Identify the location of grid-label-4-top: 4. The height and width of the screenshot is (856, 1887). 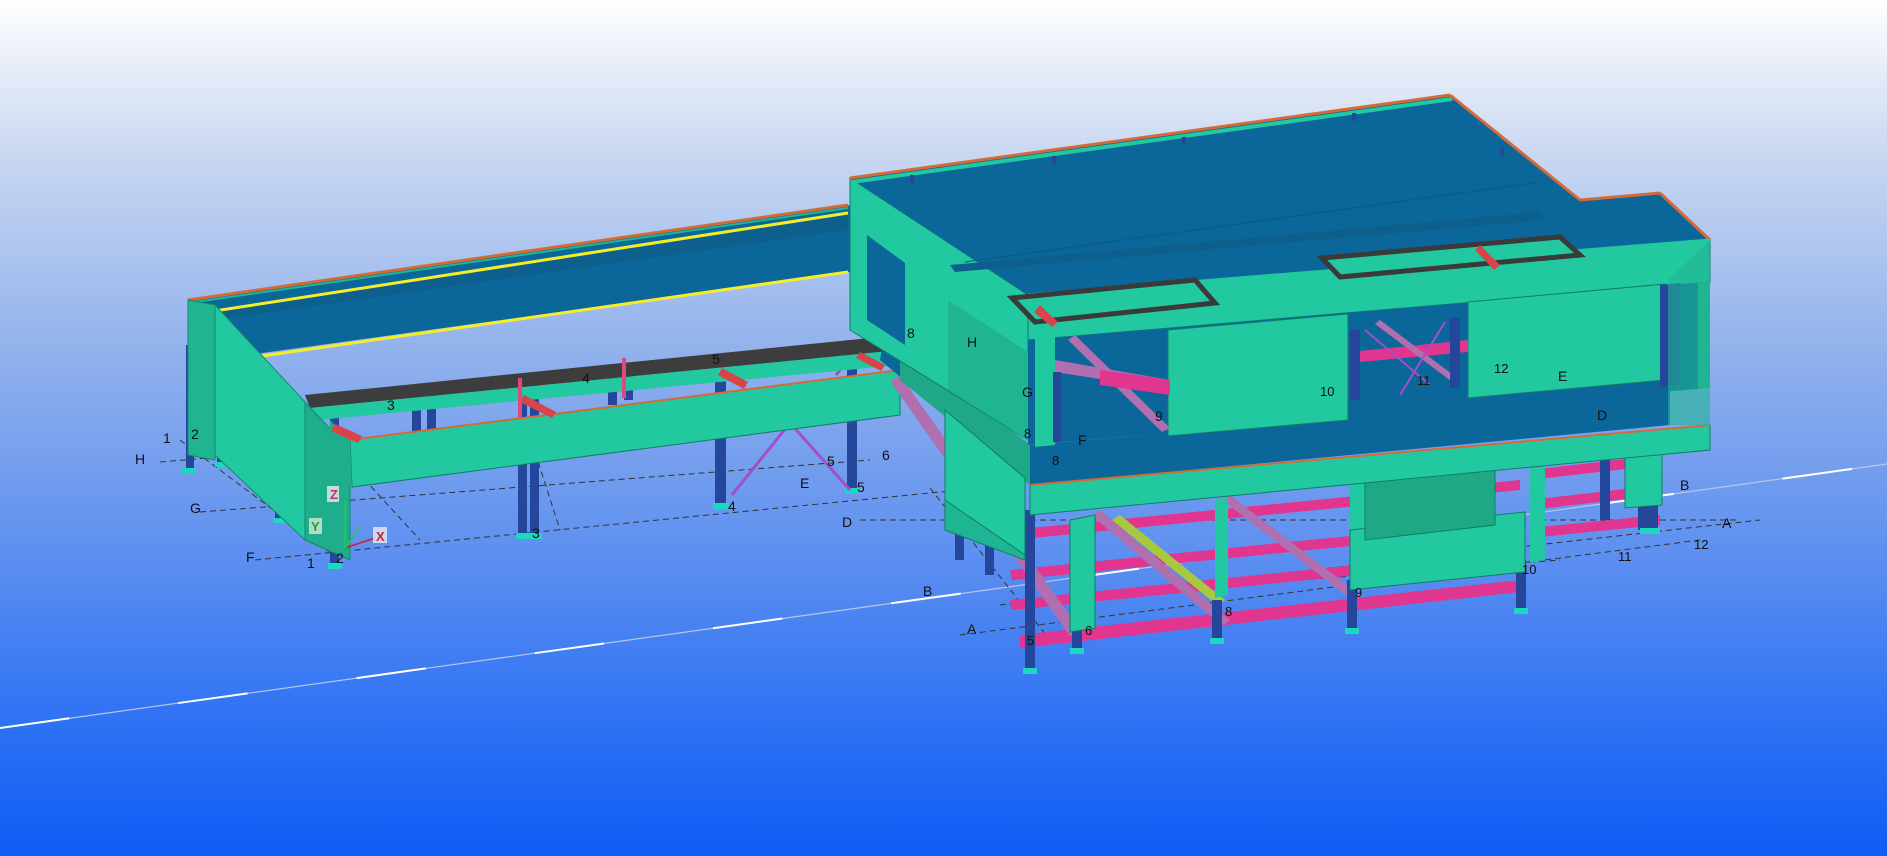
(586, 378).